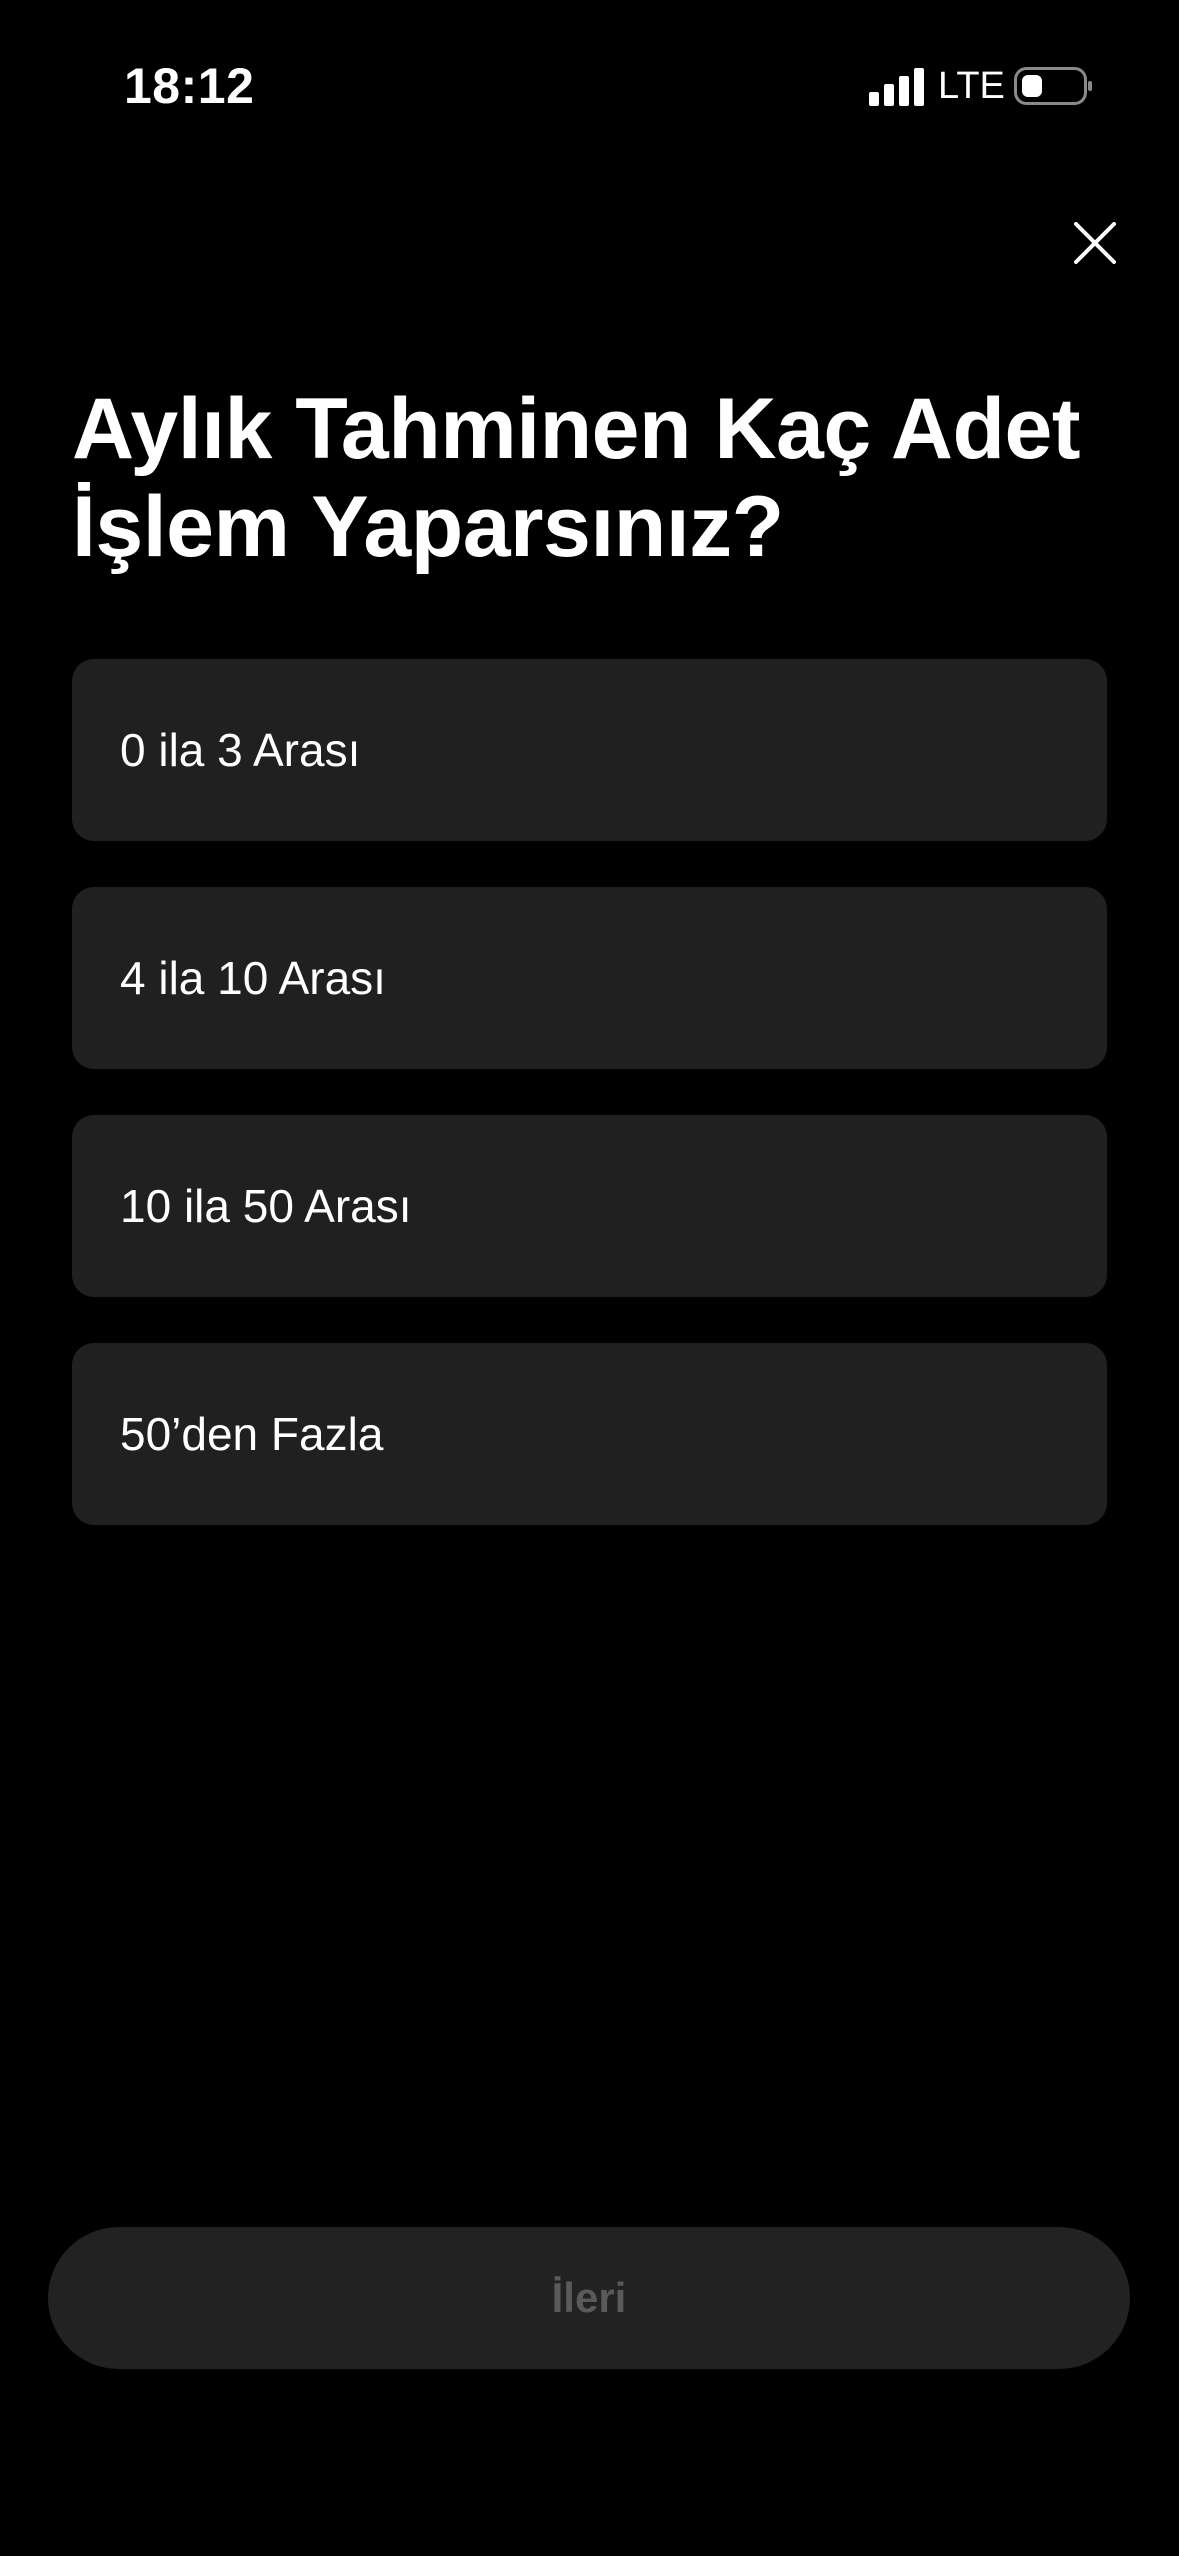 The width and height of the screenshot is (1179, 2556). I want to click on close-icon, so click(1095, 243).